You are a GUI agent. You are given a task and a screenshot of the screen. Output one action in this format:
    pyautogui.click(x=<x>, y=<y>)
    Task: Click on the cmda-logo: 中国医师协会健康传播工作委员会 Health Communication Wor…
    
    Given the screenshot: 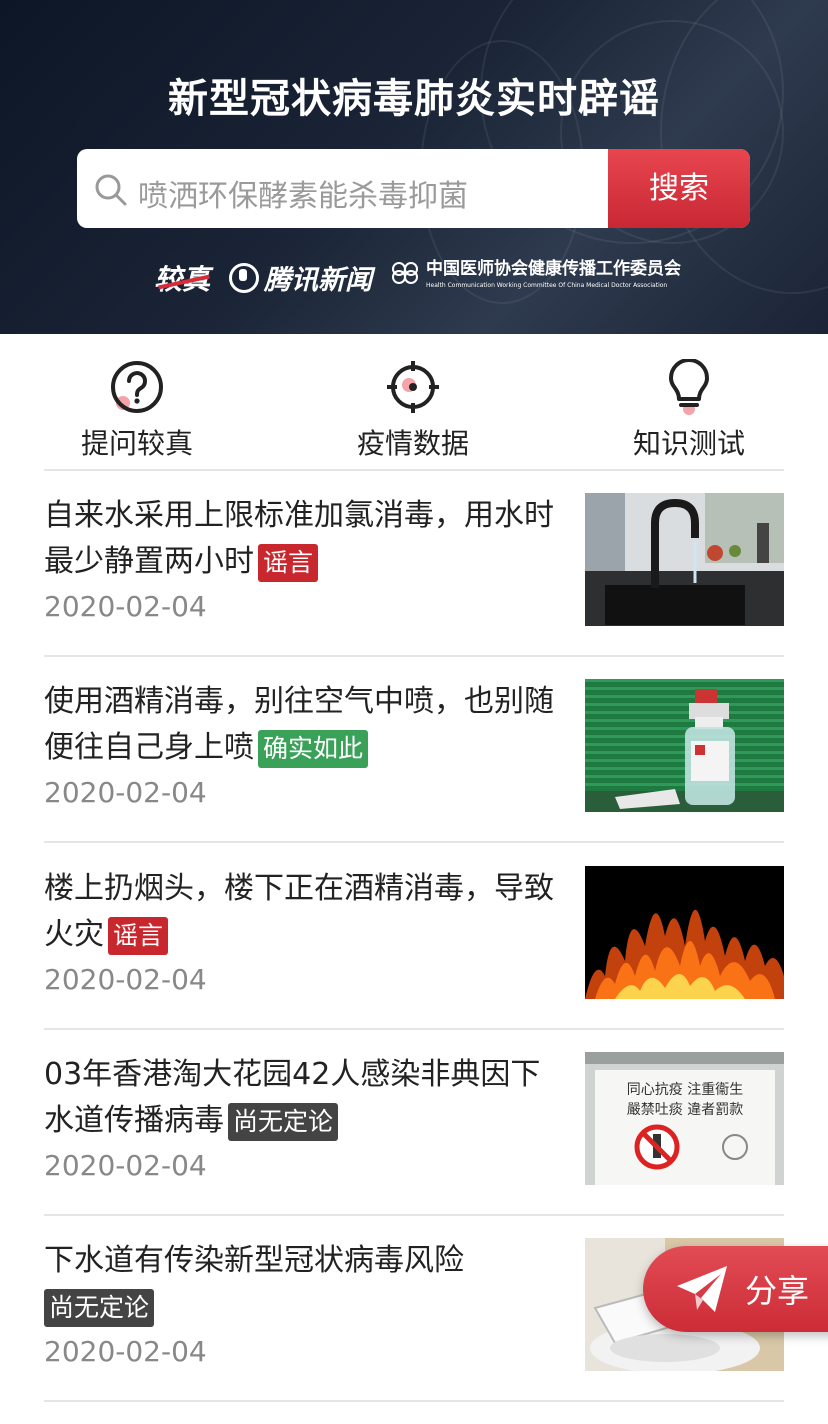 What is the action you would take?
    pyautogui.click(x=535, y=275)
    